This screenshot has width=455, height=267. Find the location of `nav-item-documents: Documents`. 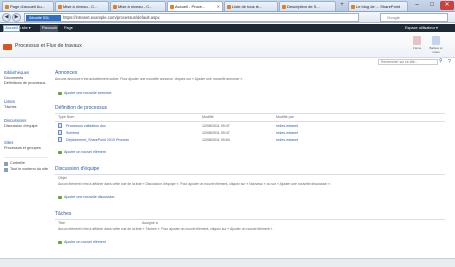

nav-item-documents: Documents is located at coordinates (13, 78).